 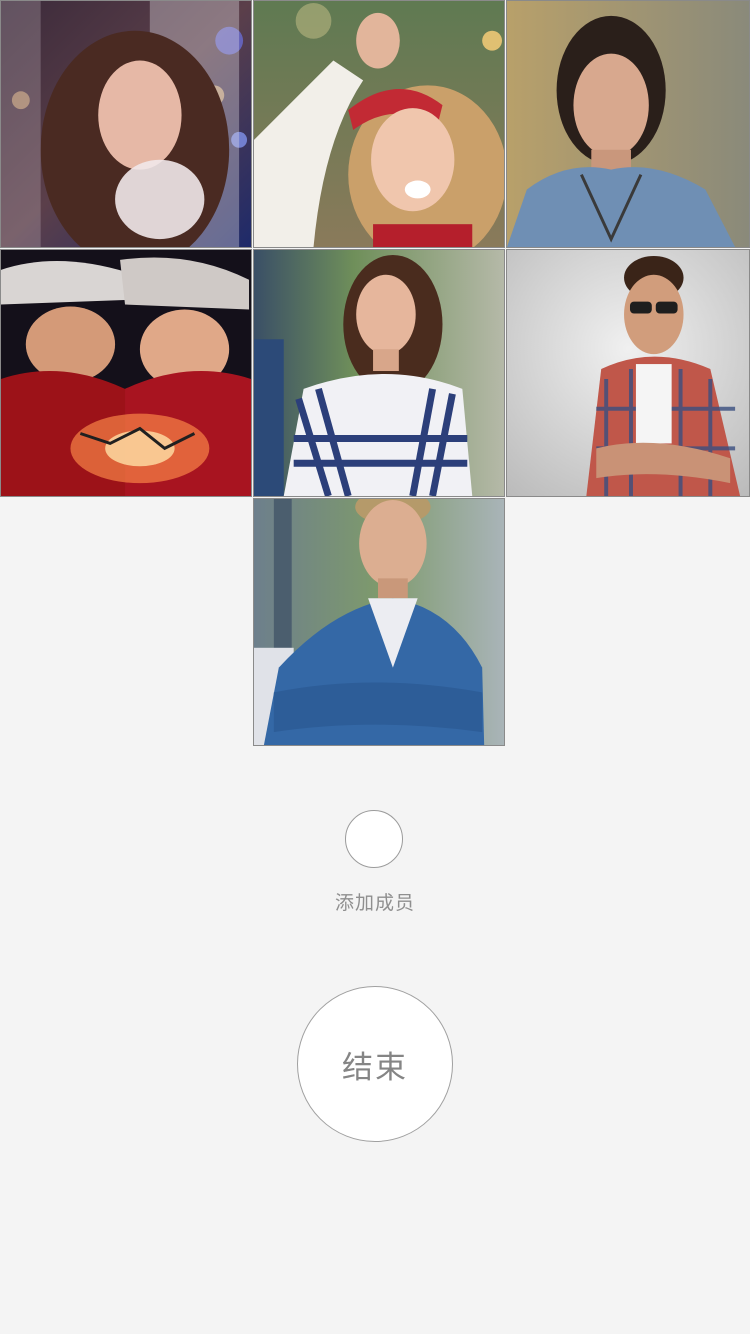 I want to click on end-button: 结束, so click(x=375, y=1064).